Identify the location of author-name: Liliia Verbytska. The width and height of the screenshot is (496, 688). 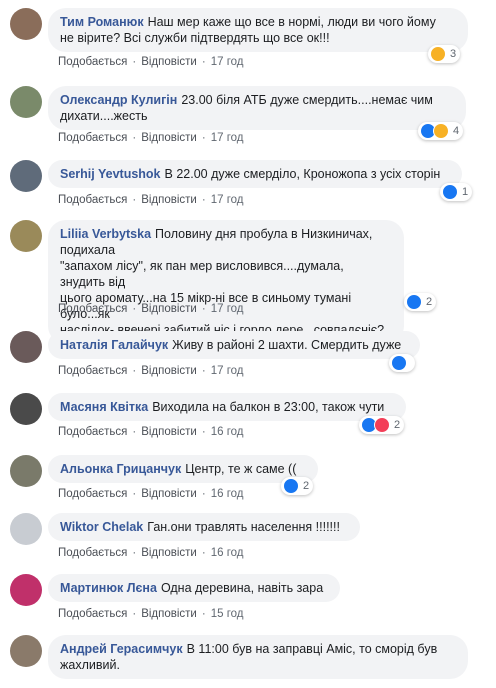
(105, 234).